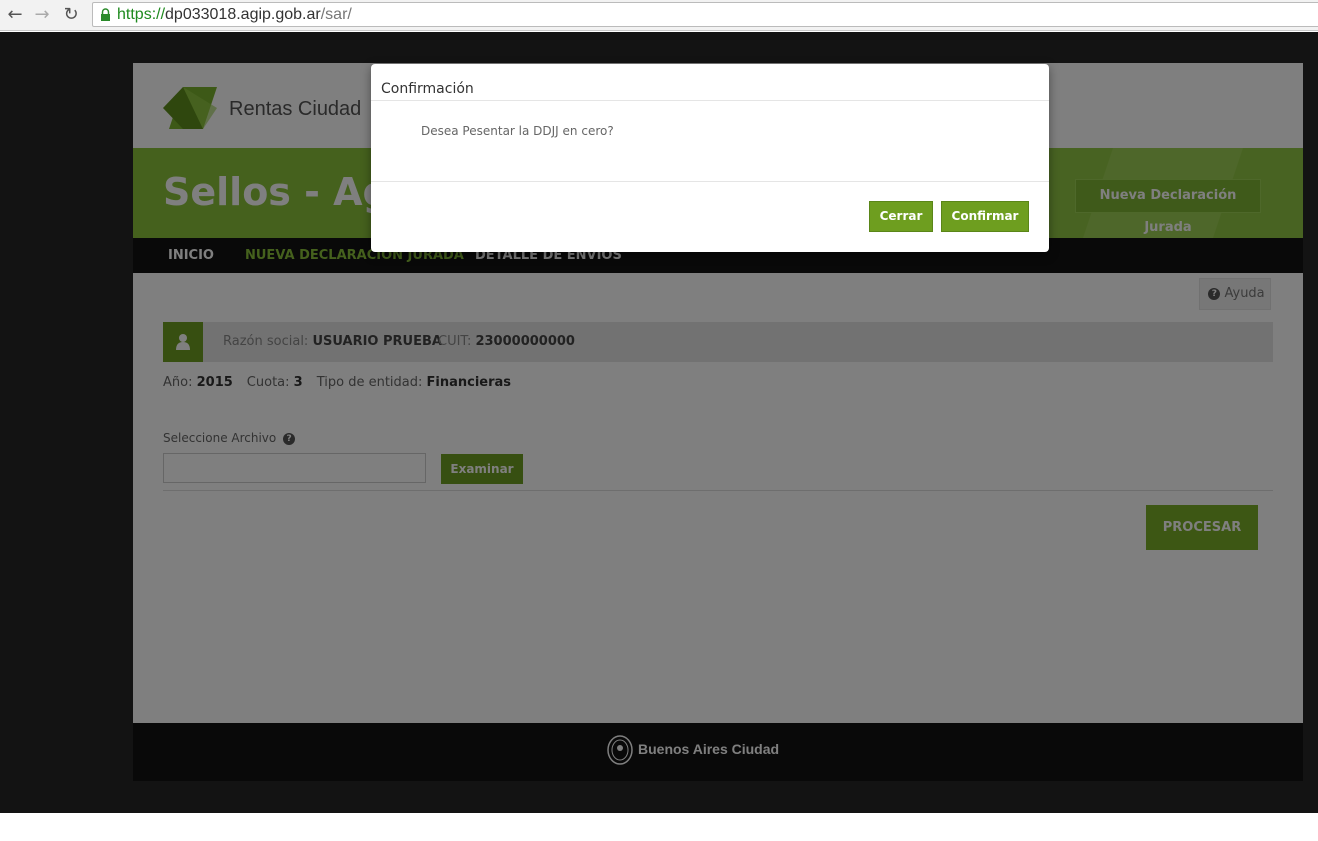 The width and height of the screenshot is (1318, 841). Describe the element at coordinates (517, 131) in the screenshot. I see `dialog-message: Desea Pesentar la DDJJ en cero?` at that location.